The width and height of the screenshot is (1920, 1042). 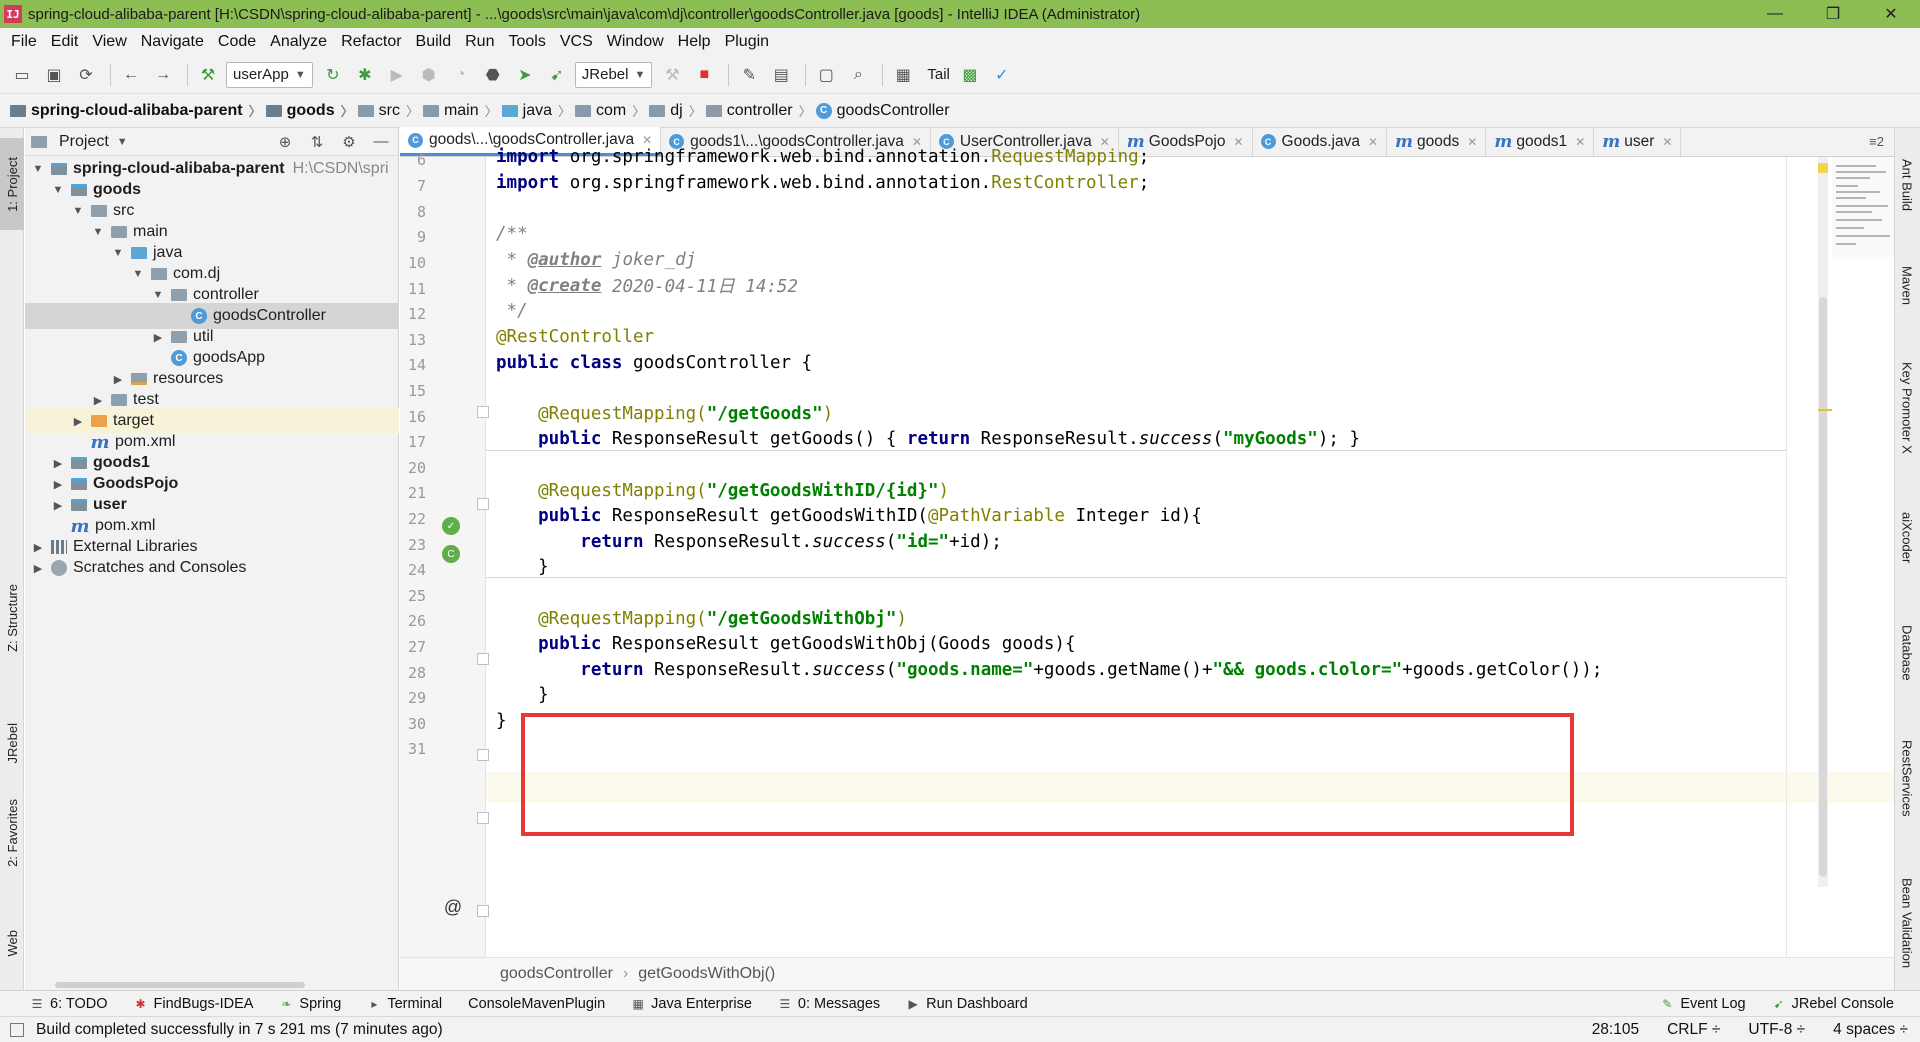 What do you see at coordinates (1870, 1030) in the screenshot?
I see `indent-setting: 4 spaces ÷` at bounding box center [1870, 1030].